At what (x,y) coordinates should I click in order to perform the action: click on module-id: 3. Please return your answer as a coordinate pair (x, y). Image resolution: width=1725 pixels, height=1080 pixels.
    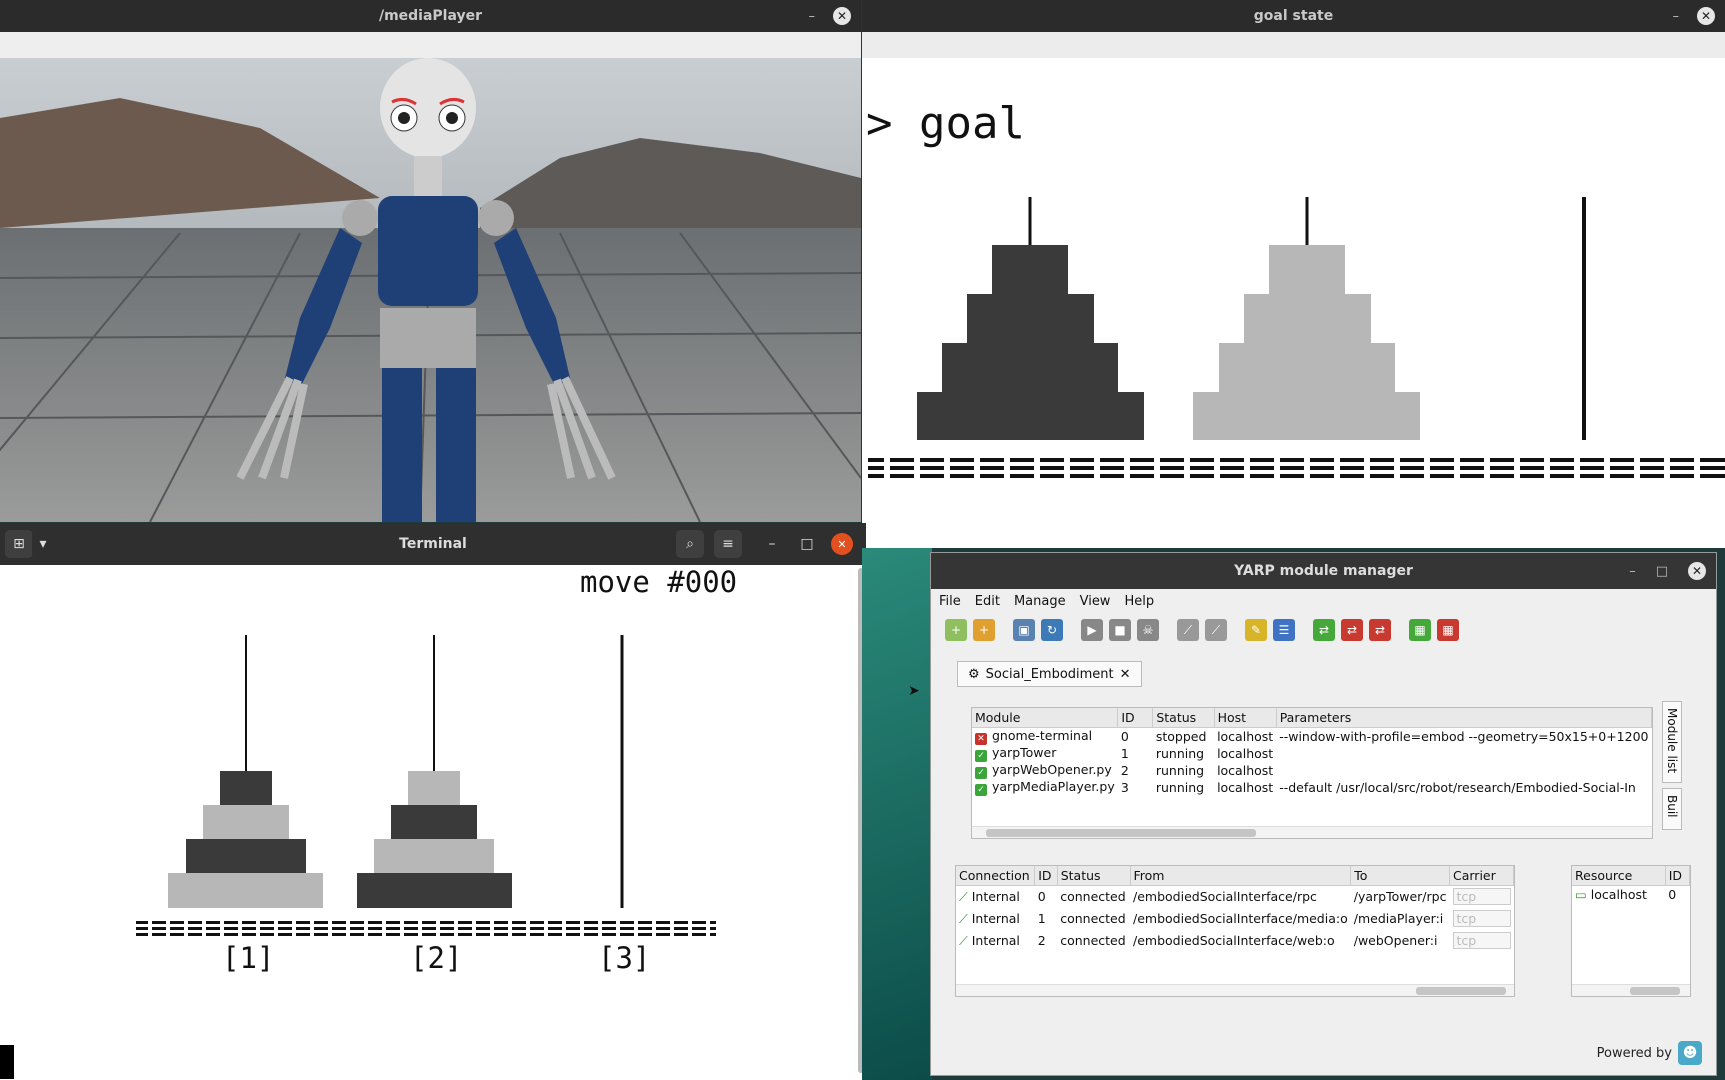
    Looking at the image, I should click on (1124, 787).